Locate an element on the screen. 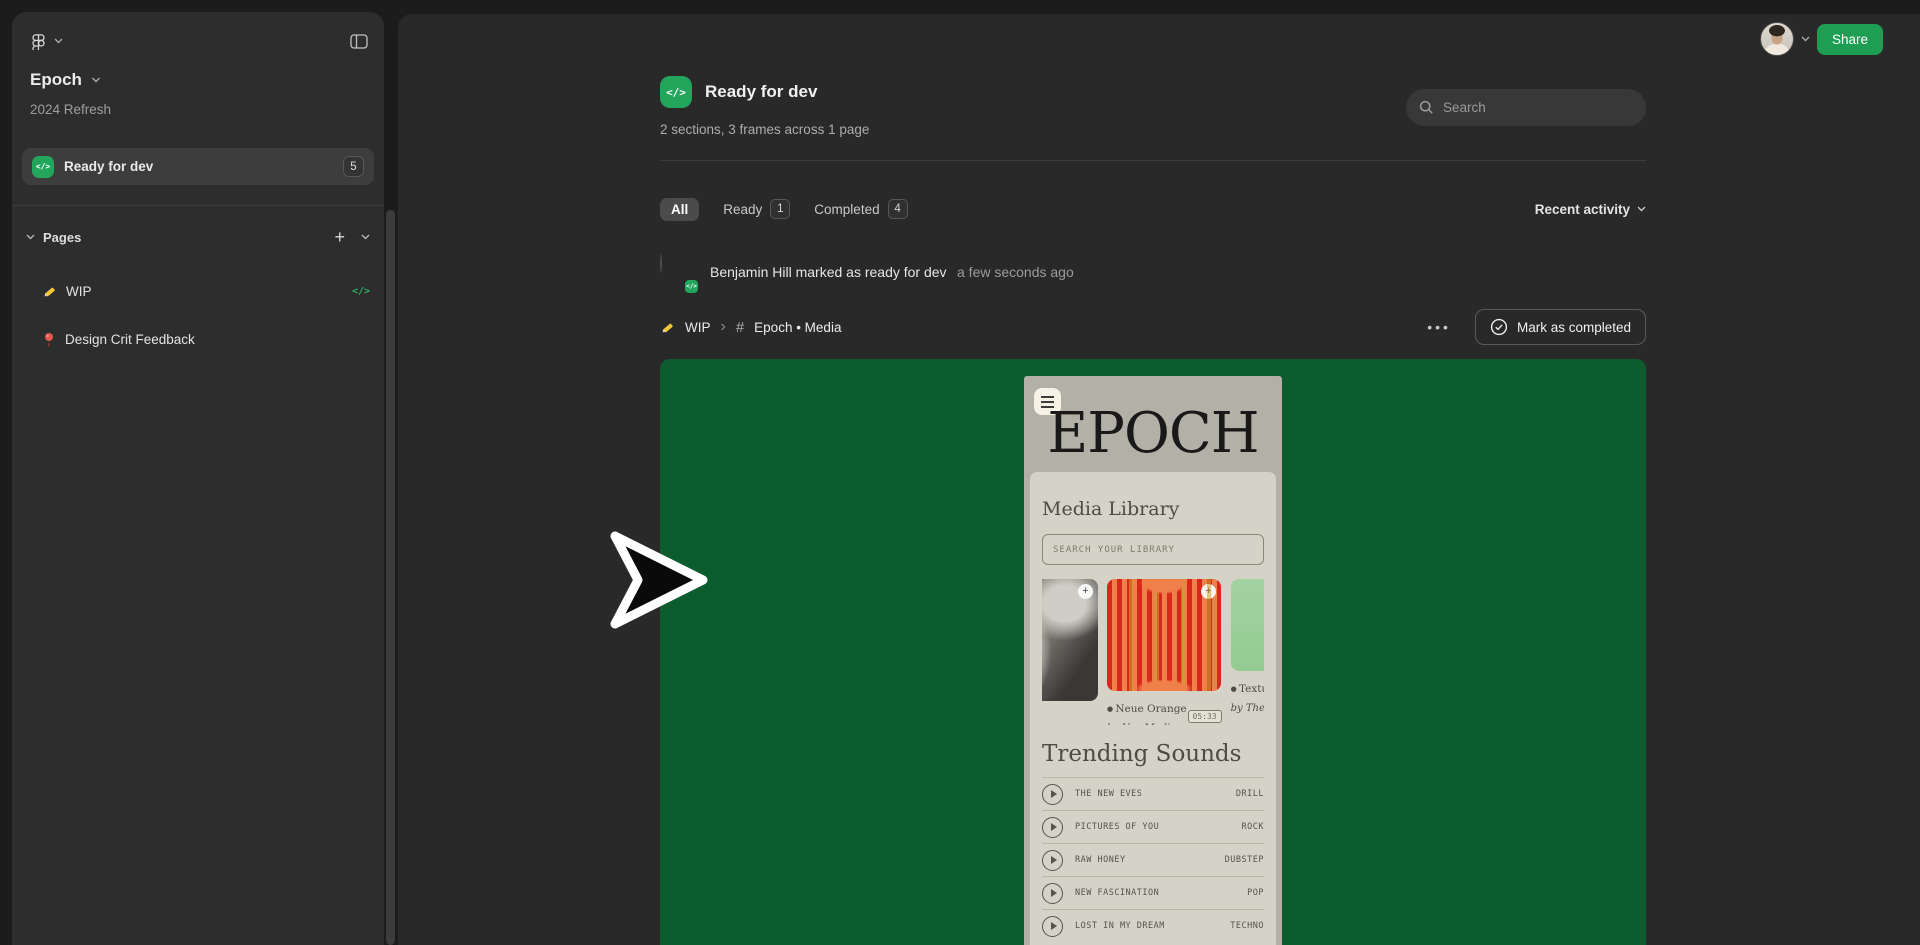 This screenshot has height=945, width=1920. collapse-sidebar-icon is located at coordinates (359, 41).